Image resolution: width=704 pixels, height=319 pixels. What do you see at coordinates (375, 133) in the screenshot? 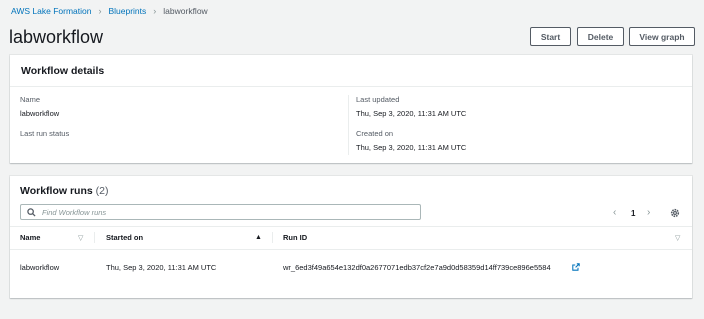
I see `created-on-label: Created on` at bounding box center [375, 133].